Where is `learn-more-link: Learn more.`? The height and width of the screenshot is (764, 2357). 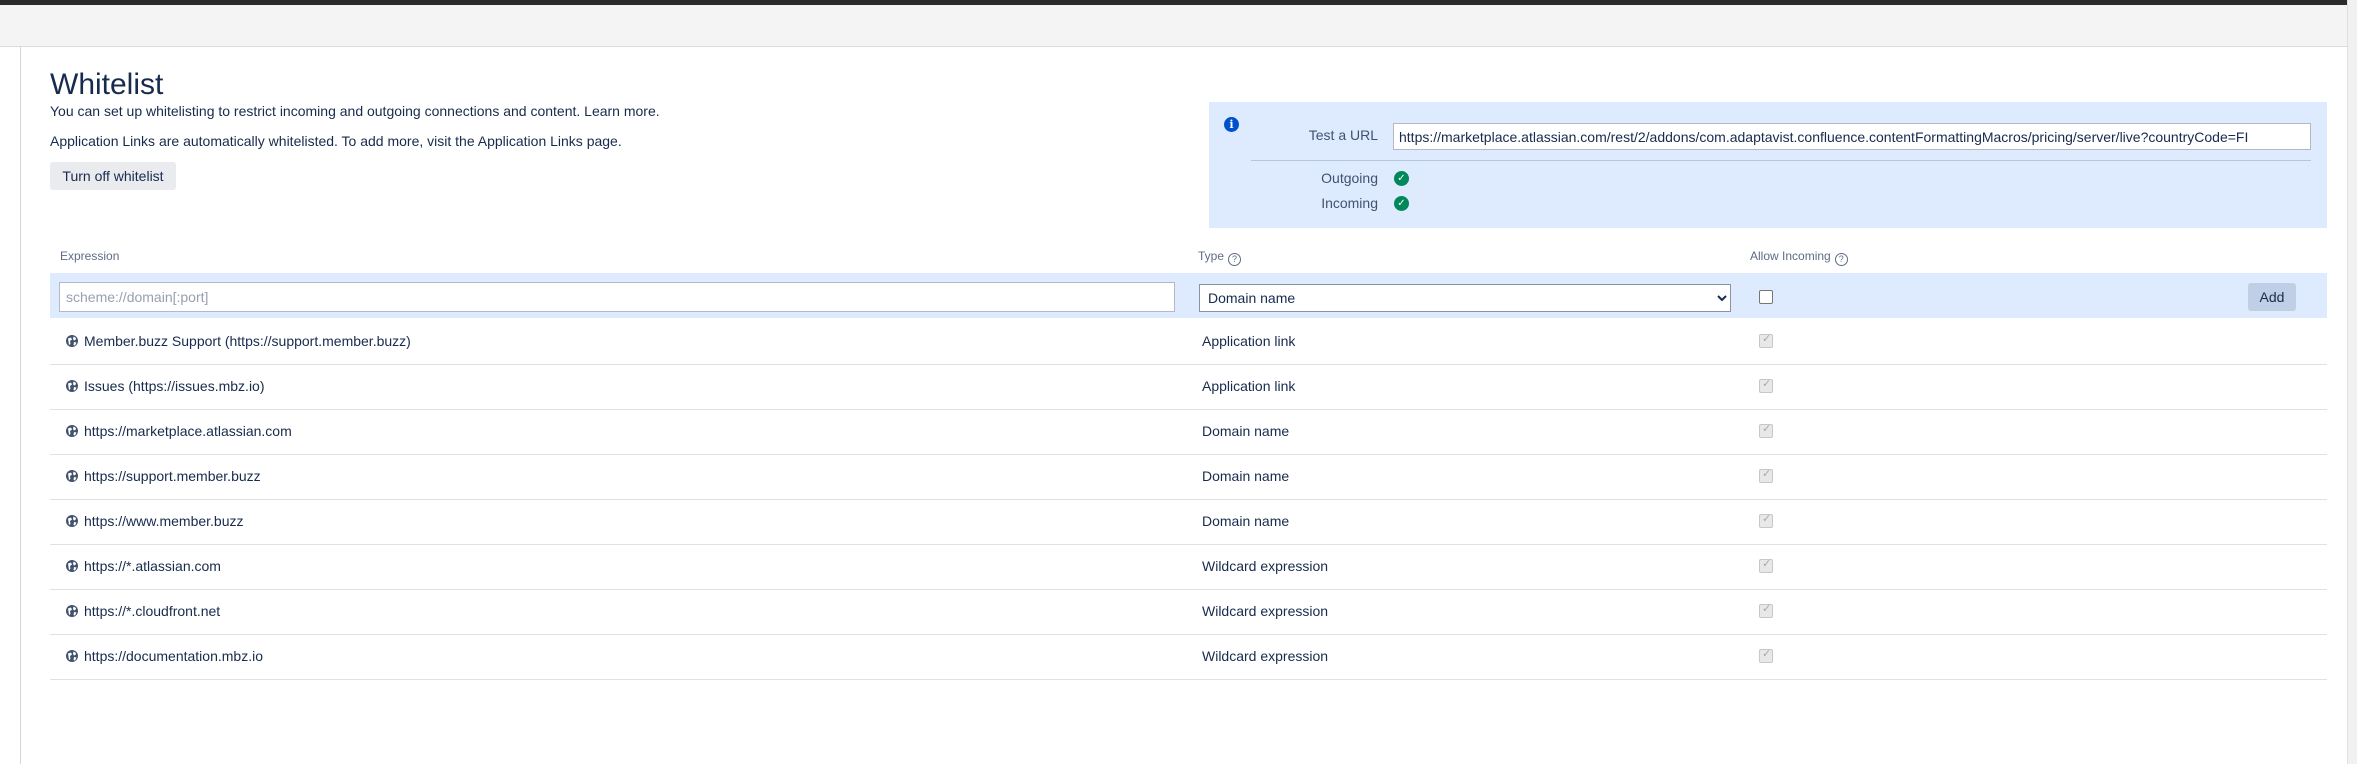
learn-more-link: Learn more. is located at coordinates (621, 111).